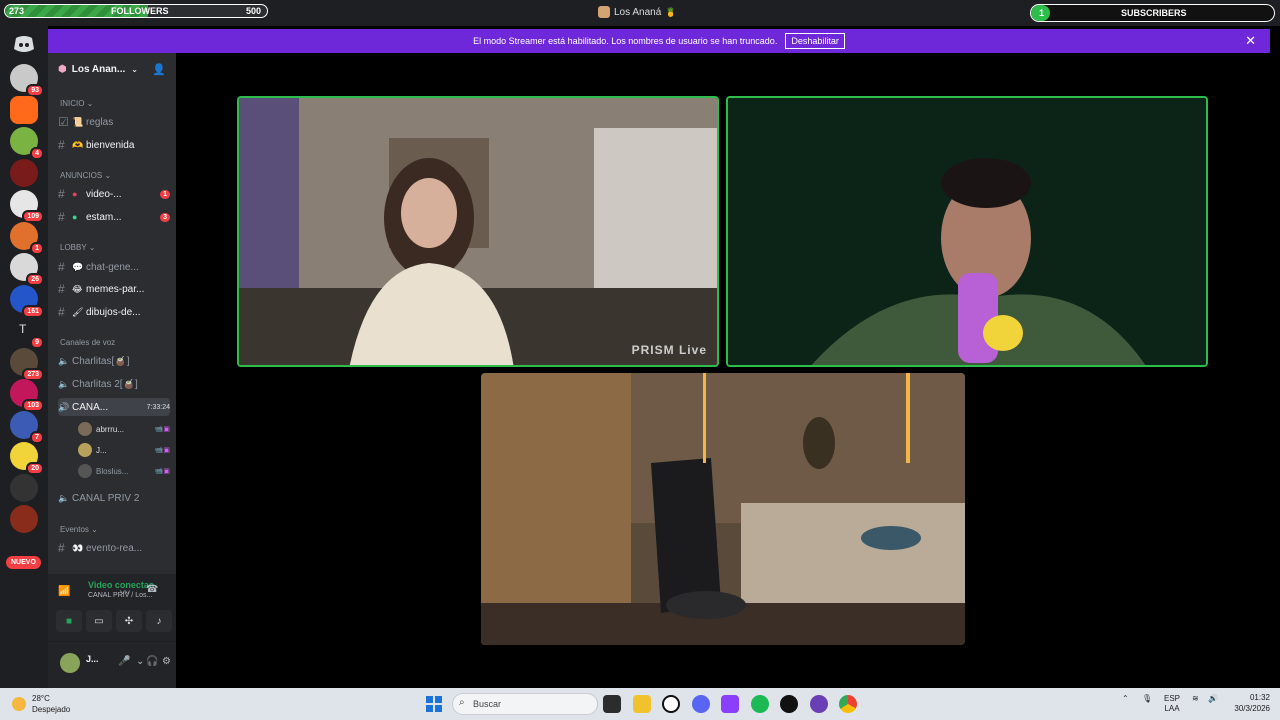 Image resolution: width=1280 pixels, height=720 pixels. Describe the element at coordinates (24, 44) in the screenshot. I see `discord-home-icon` at that location.